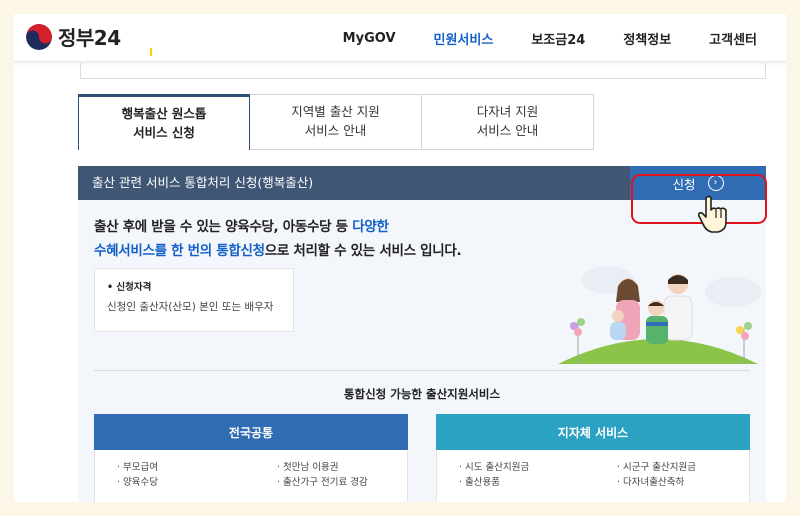 The image size is (800, 516). I want to click on apply-button-label: 신청, so click(684, 184).